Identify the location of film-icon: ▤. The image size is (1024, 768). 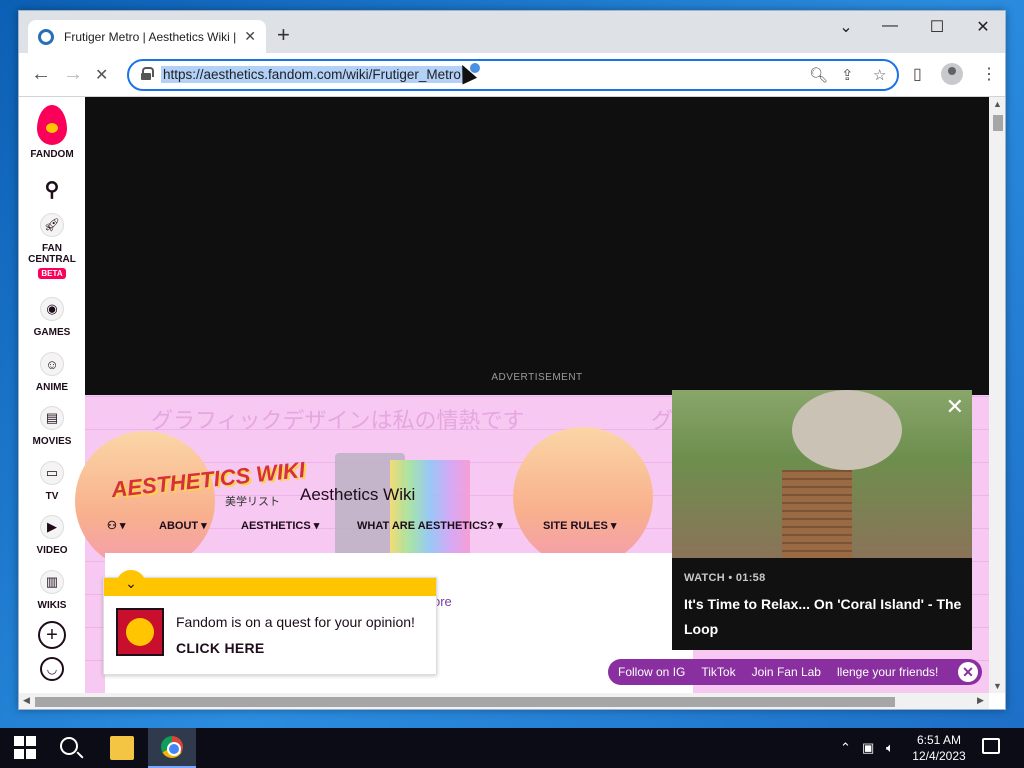
(52, 418).